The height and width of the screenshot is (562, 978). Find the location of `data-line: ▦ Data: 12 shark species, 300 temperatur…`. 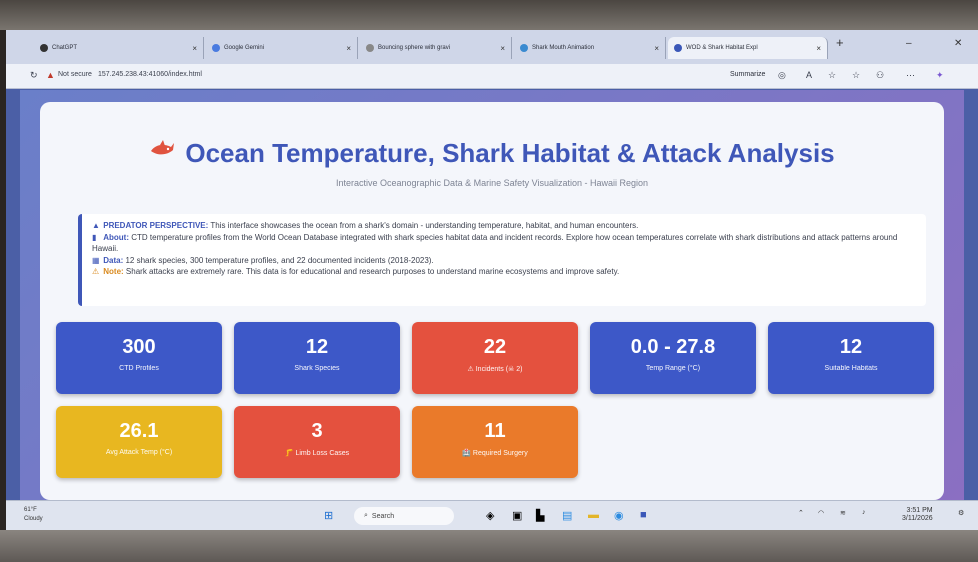

data-line: ▦ Data: 12 shark species, 300 temperatur… is located at coordinates (504, 261).